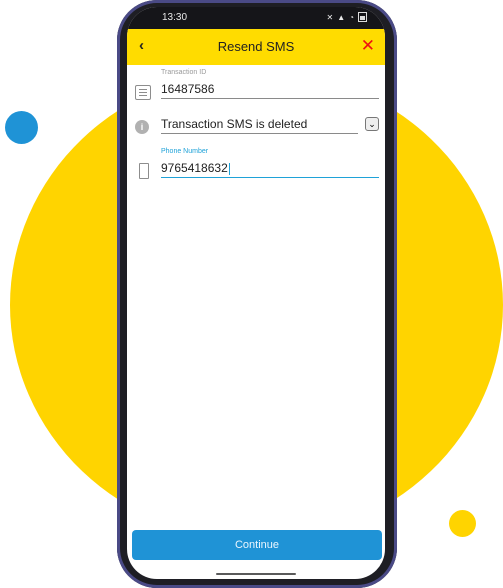 The height and width of the screenshot is (588, 503). What do you see at coordinates (257, 545) in the screenshot?
I see `continue-button: Continue` at bounding box center [257, 545].